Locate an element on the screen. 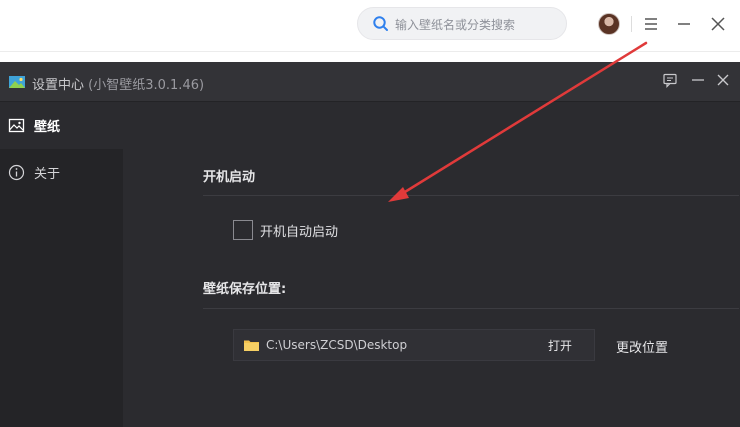 The height and width of the screenshot is (427, 740). menu-icon is located at coordinates (651, 24).